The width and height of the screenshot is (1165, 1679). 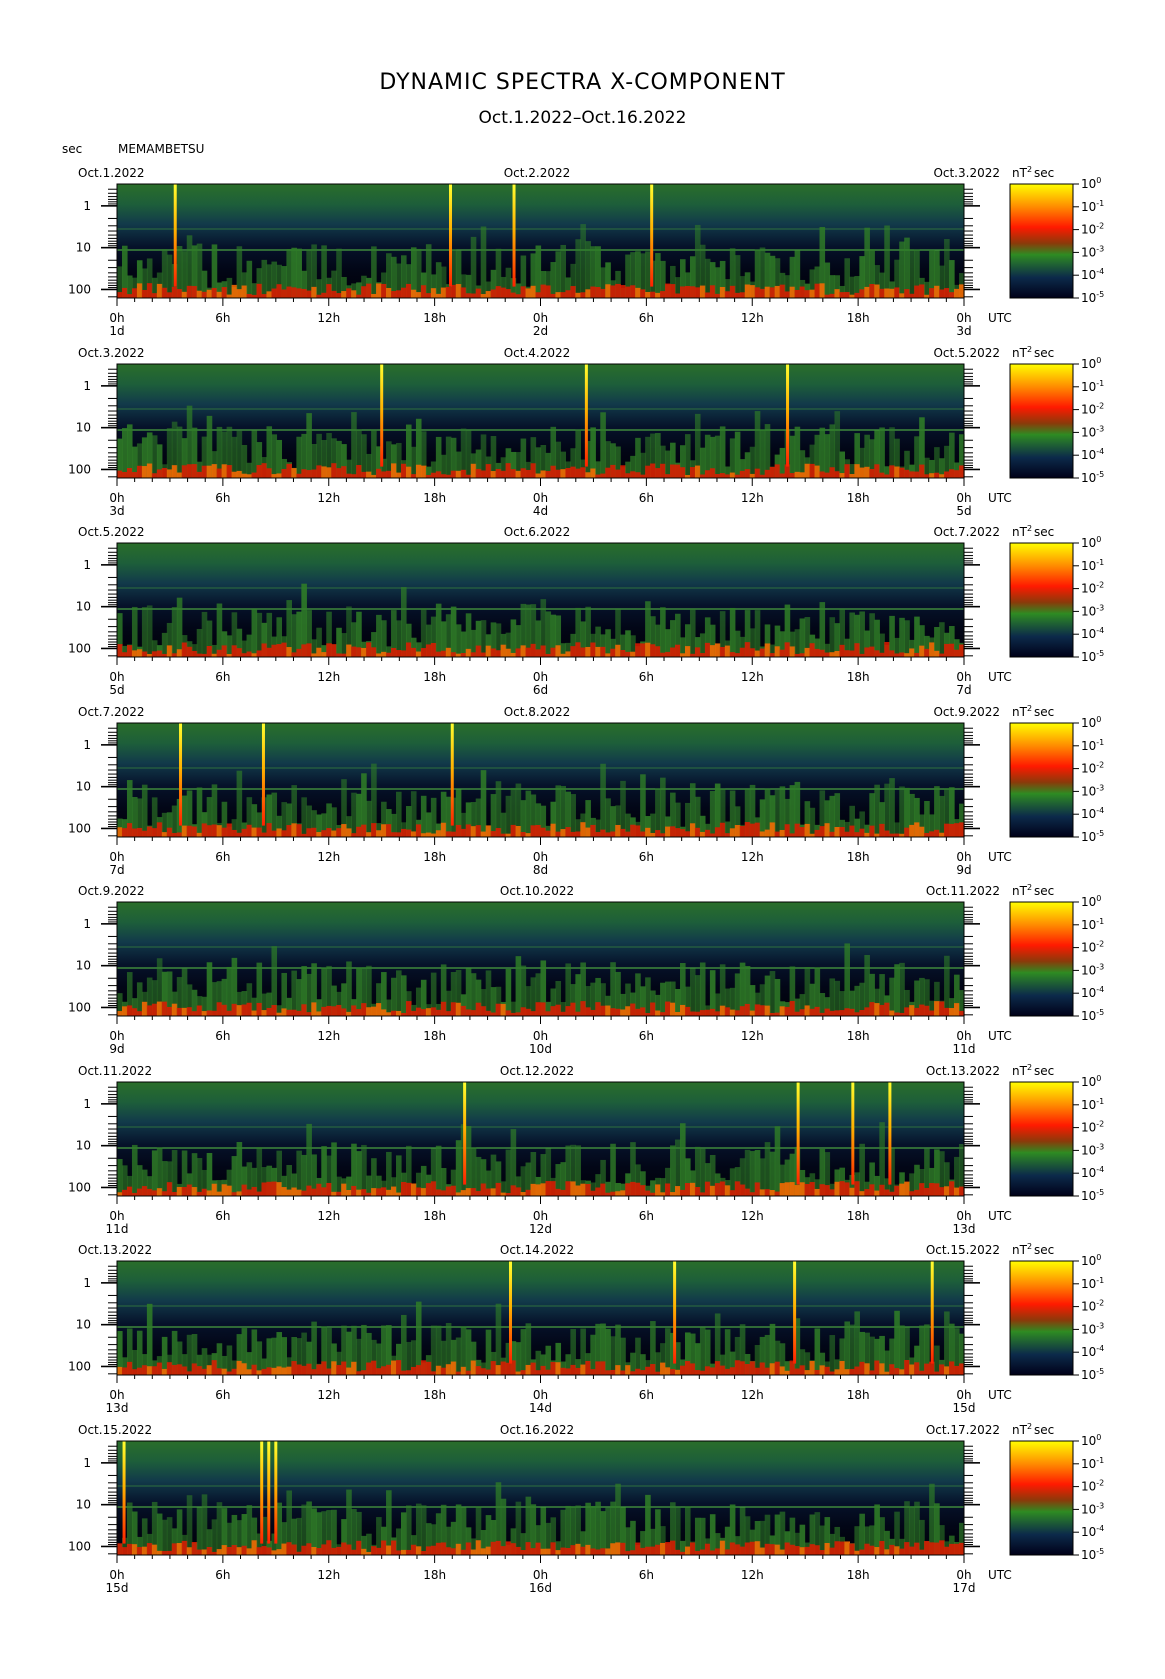 What do you see at coordinates (116, 857) in the screenshot?
I see `x-tick-label: 0h` at bounding box center [116, 857].